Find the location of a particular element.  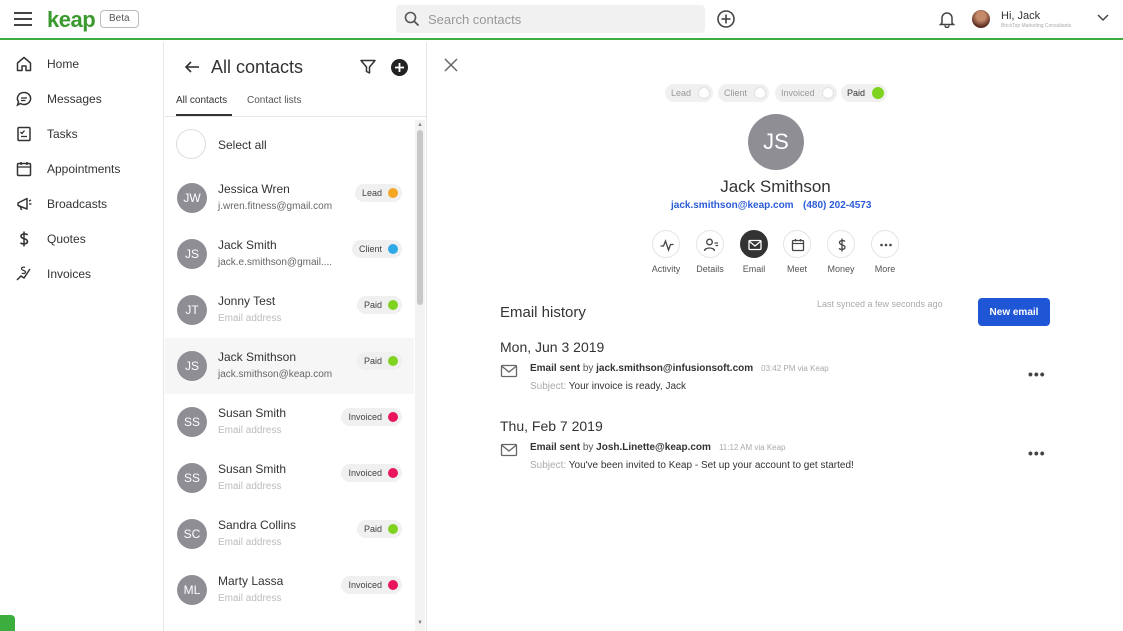

stage-label: Invoiced is located at coordinates (798, 93).